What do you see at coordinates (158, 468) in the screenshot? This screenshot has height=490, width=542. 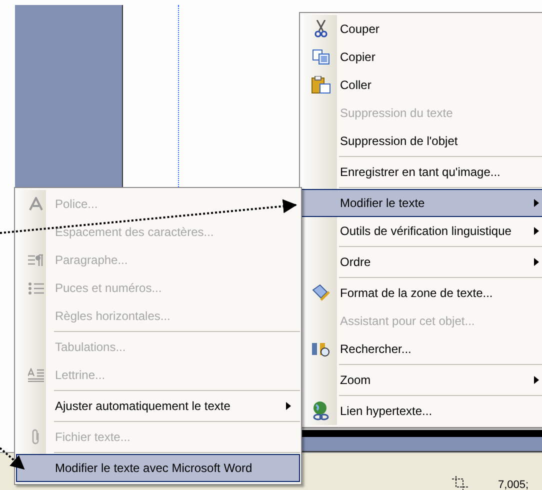 I see `menu-item: Modifier le texte avec Microsoft Word` at bounding box center [158, 468].